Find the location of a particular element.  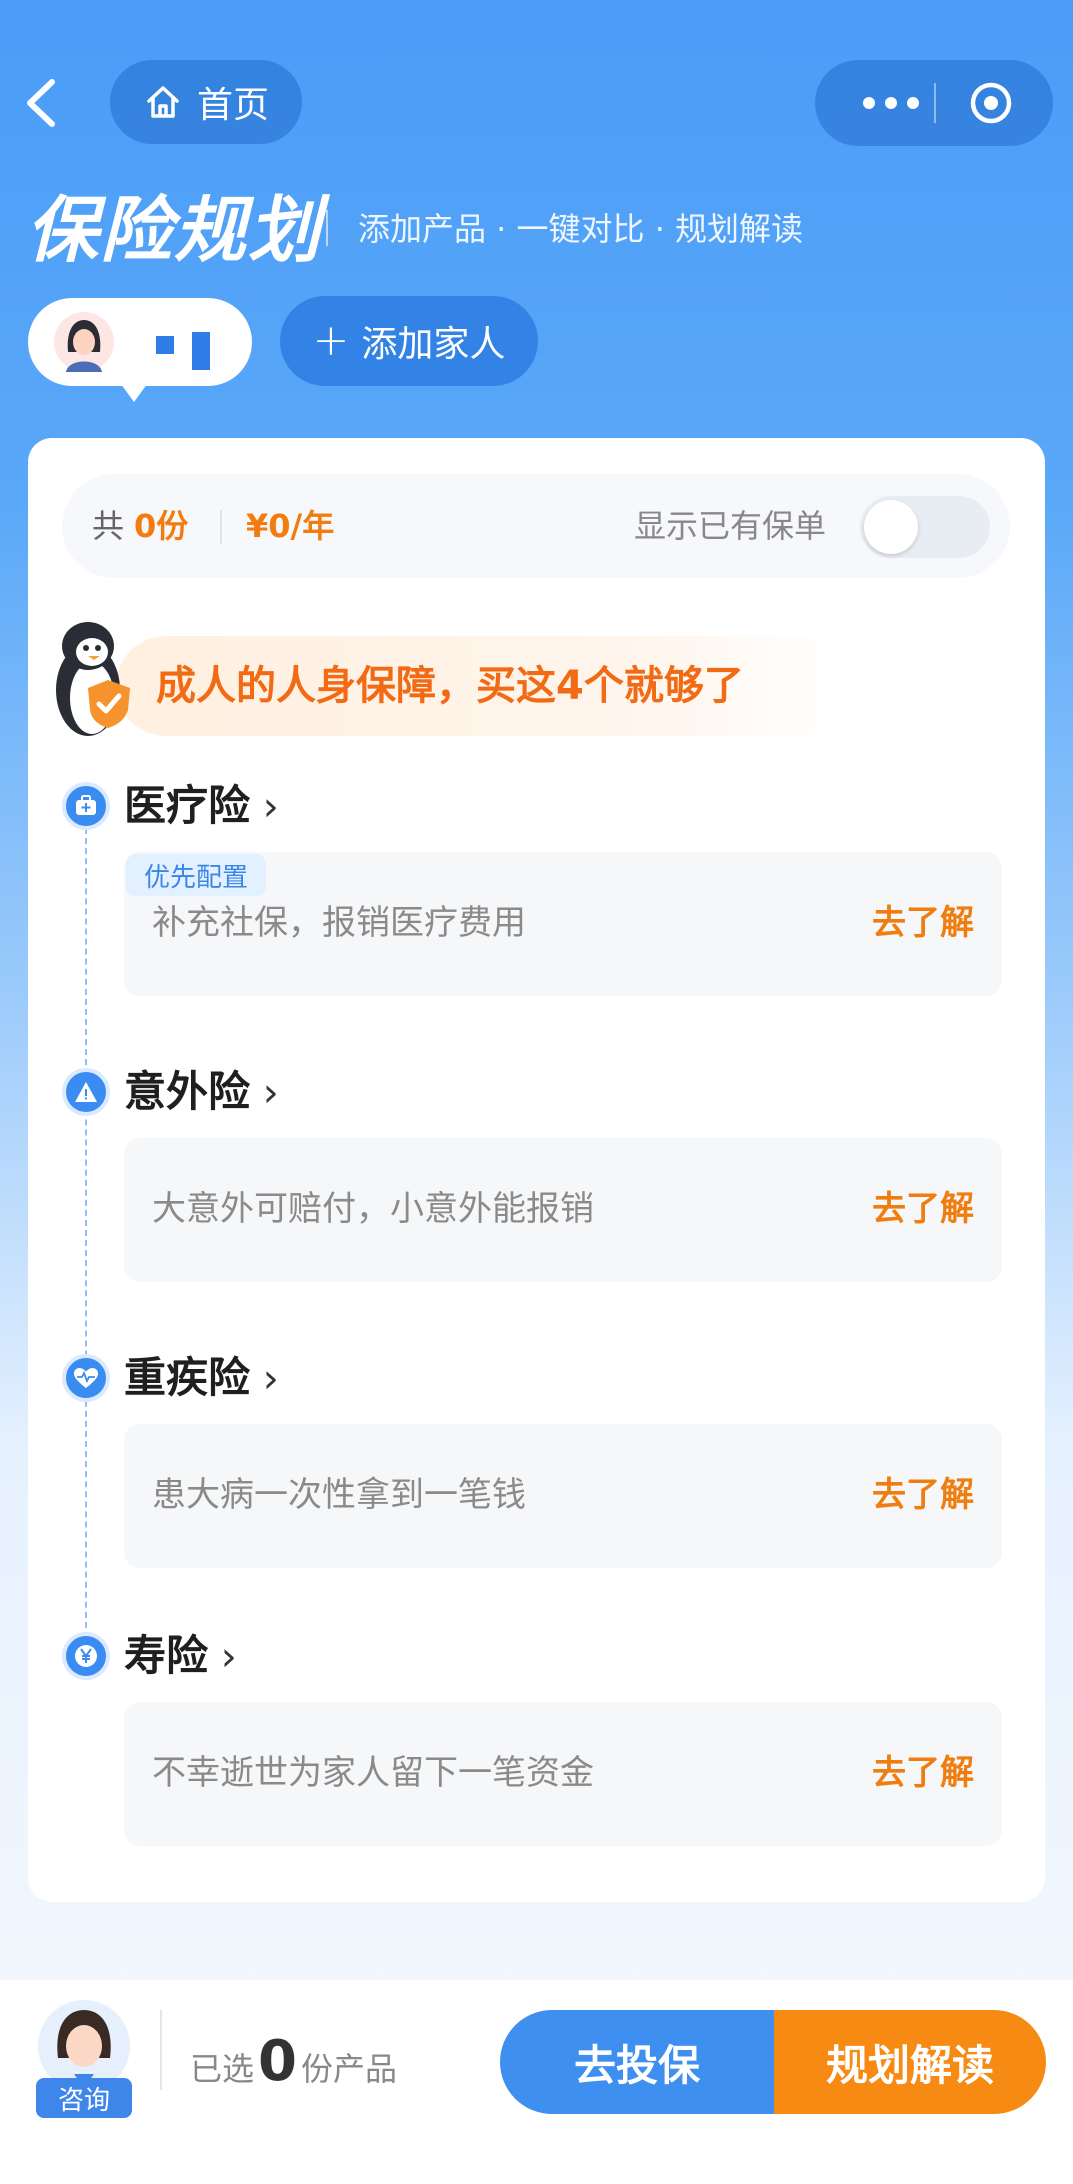

accident-insurance-card: 大意外可赔付，小意外能报销 去了解 is located at coordinates (563, 1210).